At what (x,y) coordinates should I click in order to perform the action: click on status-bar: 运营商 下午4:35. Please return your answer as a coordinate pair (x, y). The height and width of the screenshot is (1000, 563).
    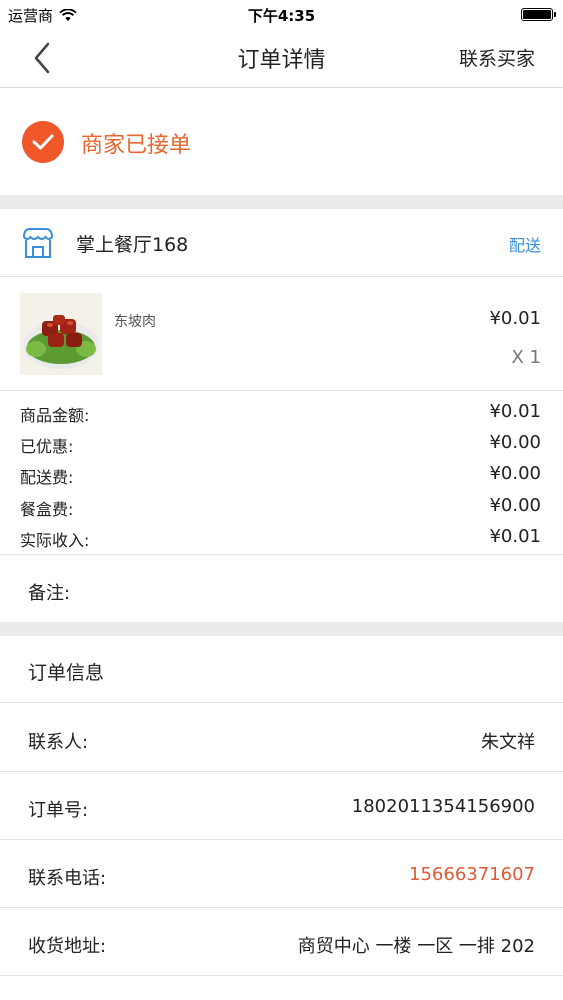
    Looking at the image, I should click on (281, 14).